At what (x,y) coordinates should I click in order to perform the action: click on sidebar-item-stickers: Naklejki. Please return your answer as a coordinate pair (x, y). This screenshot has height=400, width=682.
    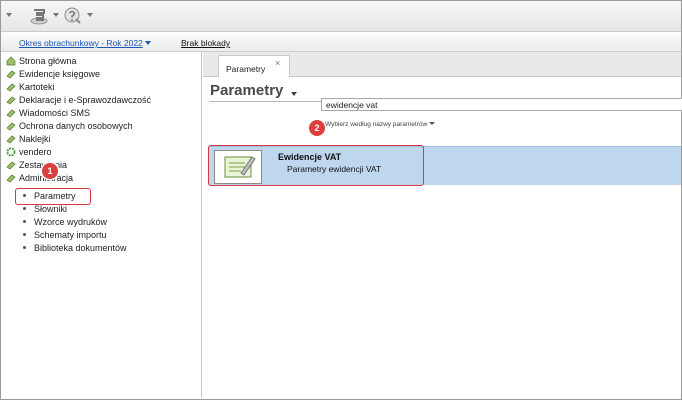
    Looking at the image, I should click on (28, 138).